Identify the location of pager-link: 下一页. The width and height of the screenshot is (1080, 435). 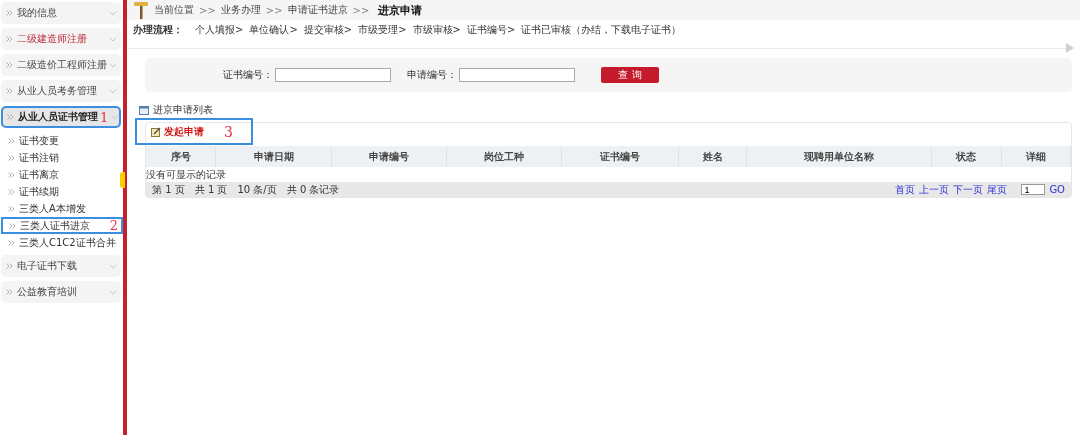
(968, 189).